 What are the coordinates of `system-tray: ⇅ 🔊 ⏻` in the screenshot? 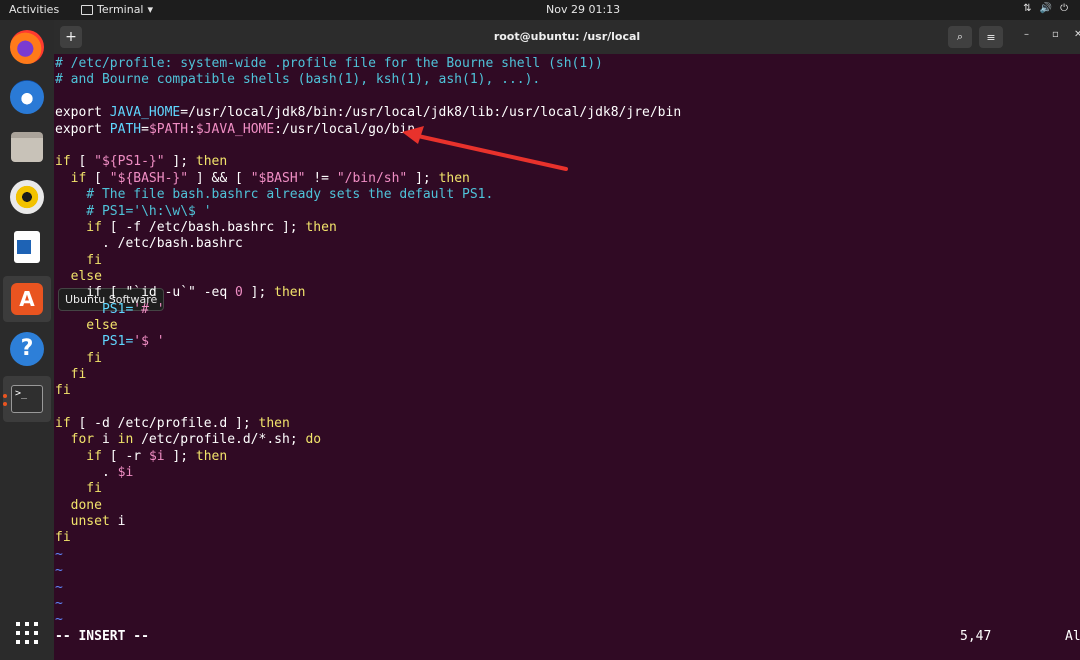 It's located at (1045, 8).